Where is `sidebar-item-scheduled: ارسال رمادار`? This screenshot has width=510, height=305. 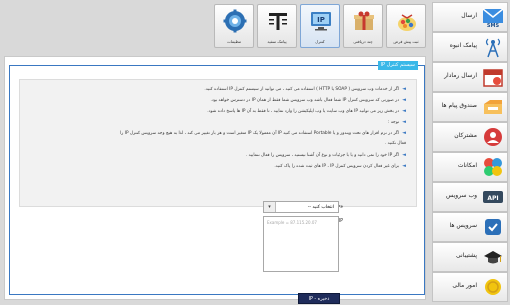 sidebar-item-scheduled: ارسال رمادار is located at coordinates (470, 77).